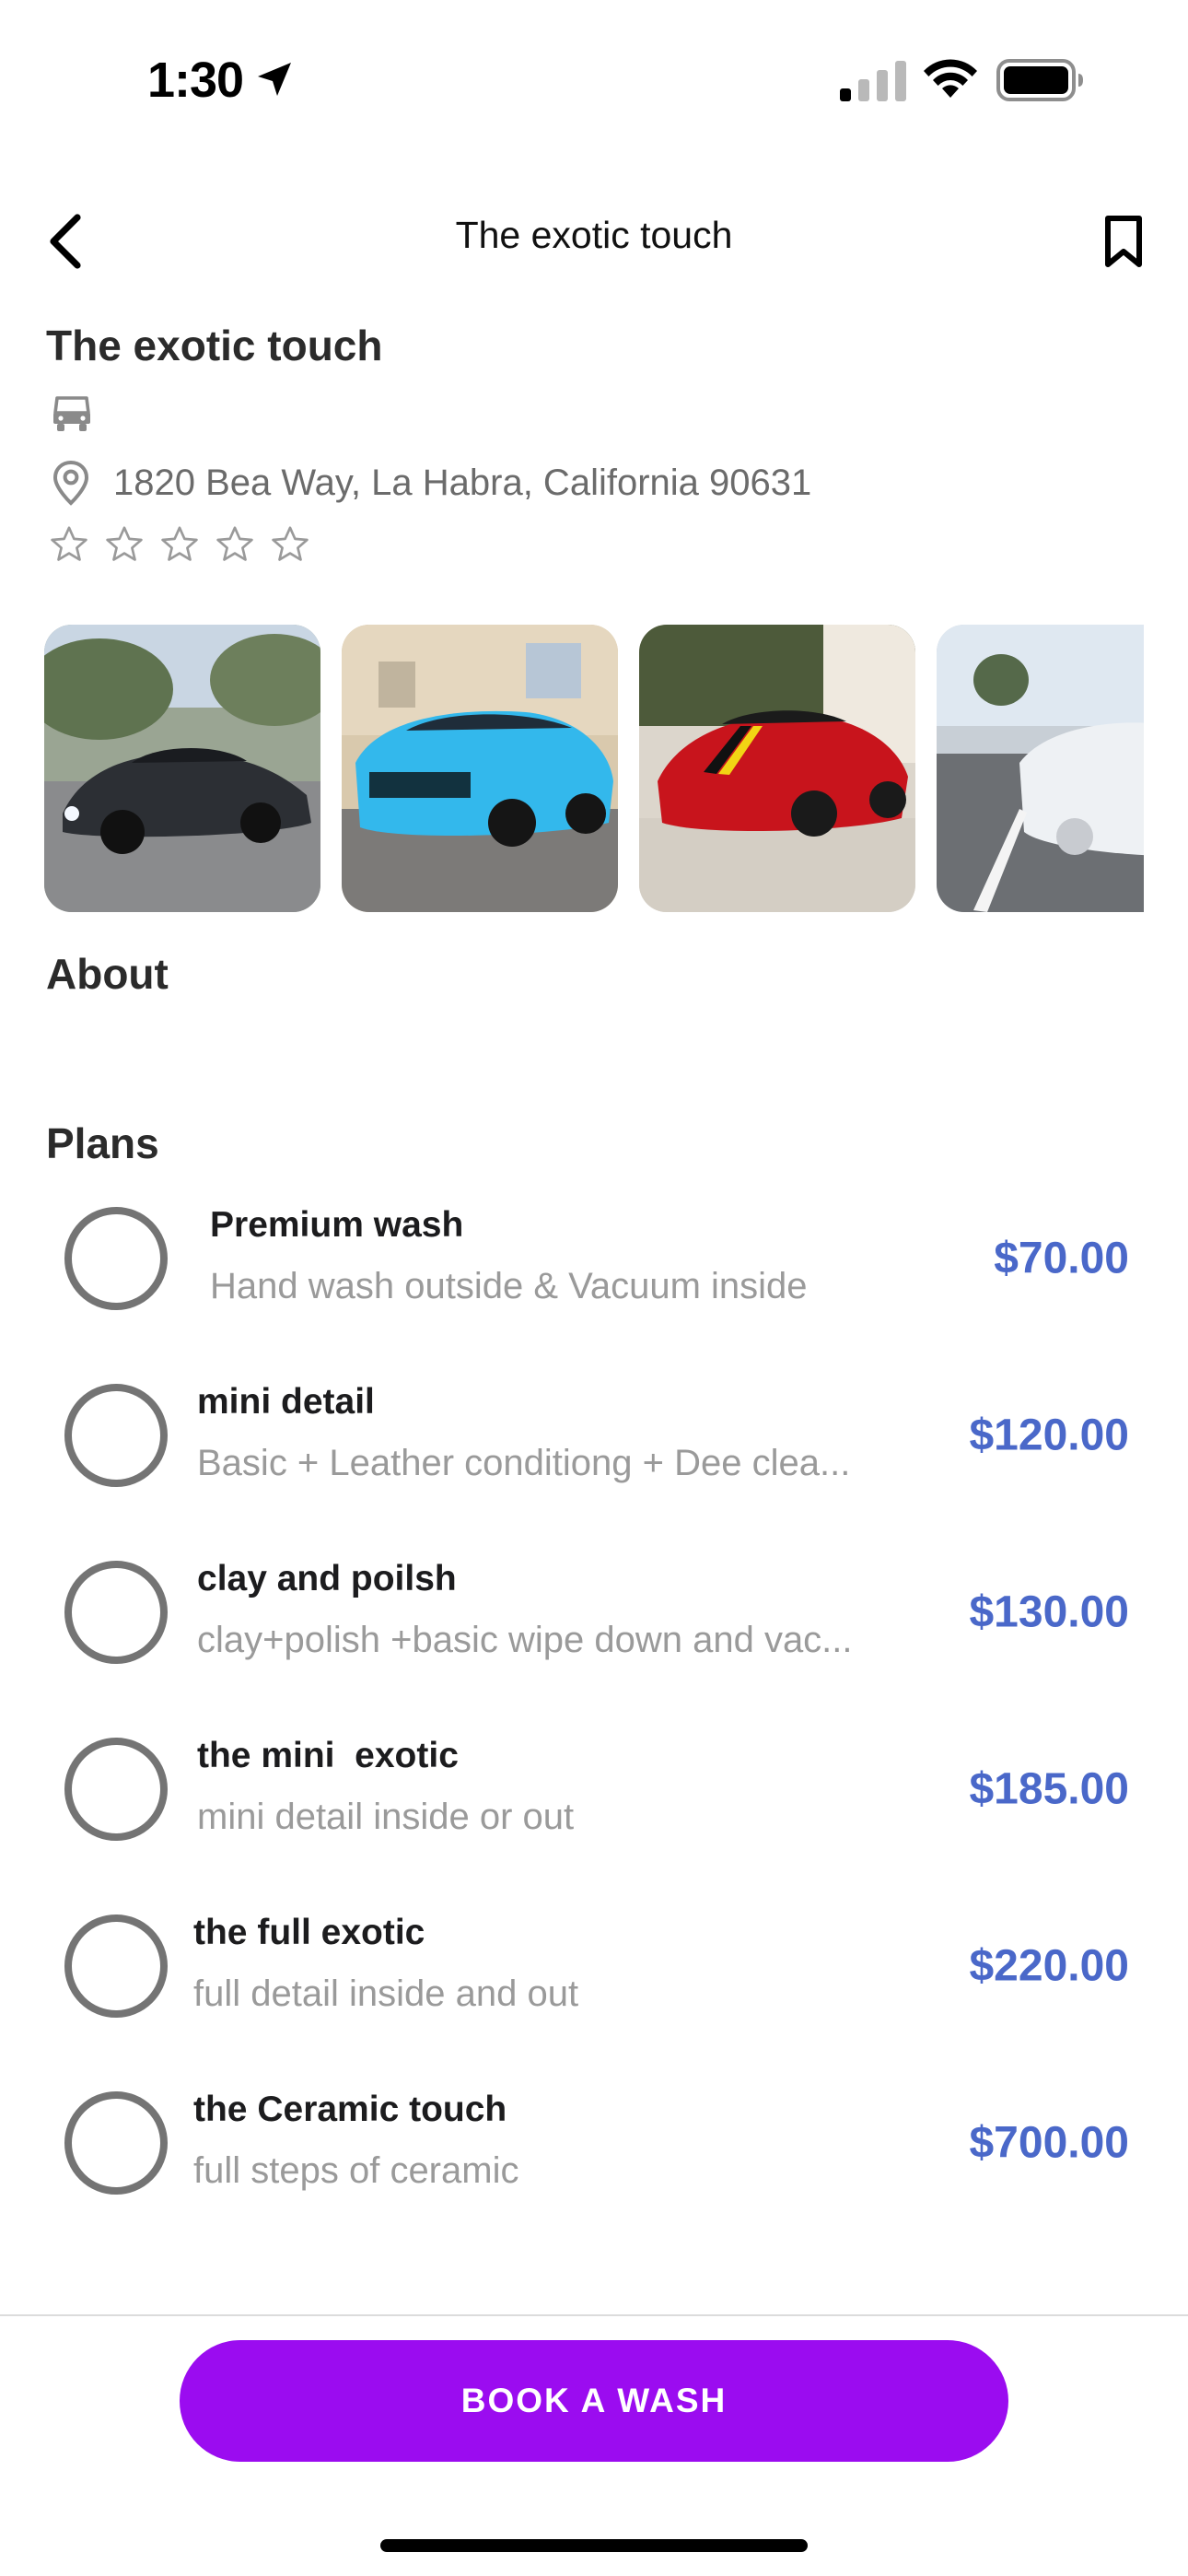 This screenshot has height=2576, width=1188. I want to click on plan-description: Hand wash outside & Vacuum inside, so click(509, 1286).